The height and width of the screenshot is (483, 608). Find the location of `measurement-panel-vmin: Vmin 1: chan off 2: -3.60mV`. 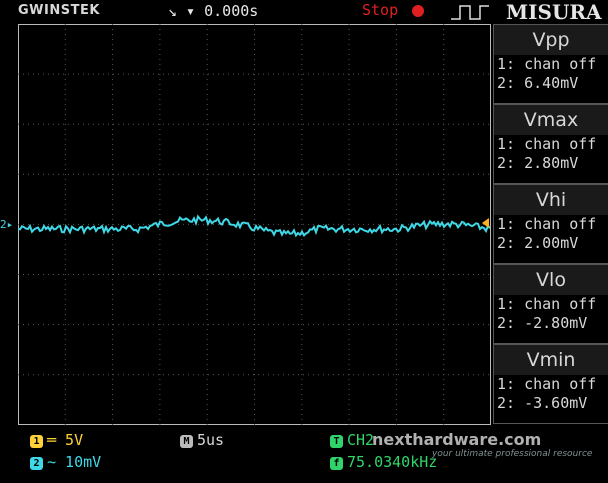

measurement-panel-vmin: Vmin 1: chan off 2: -3.60mV is located at coordinates (550, 384).